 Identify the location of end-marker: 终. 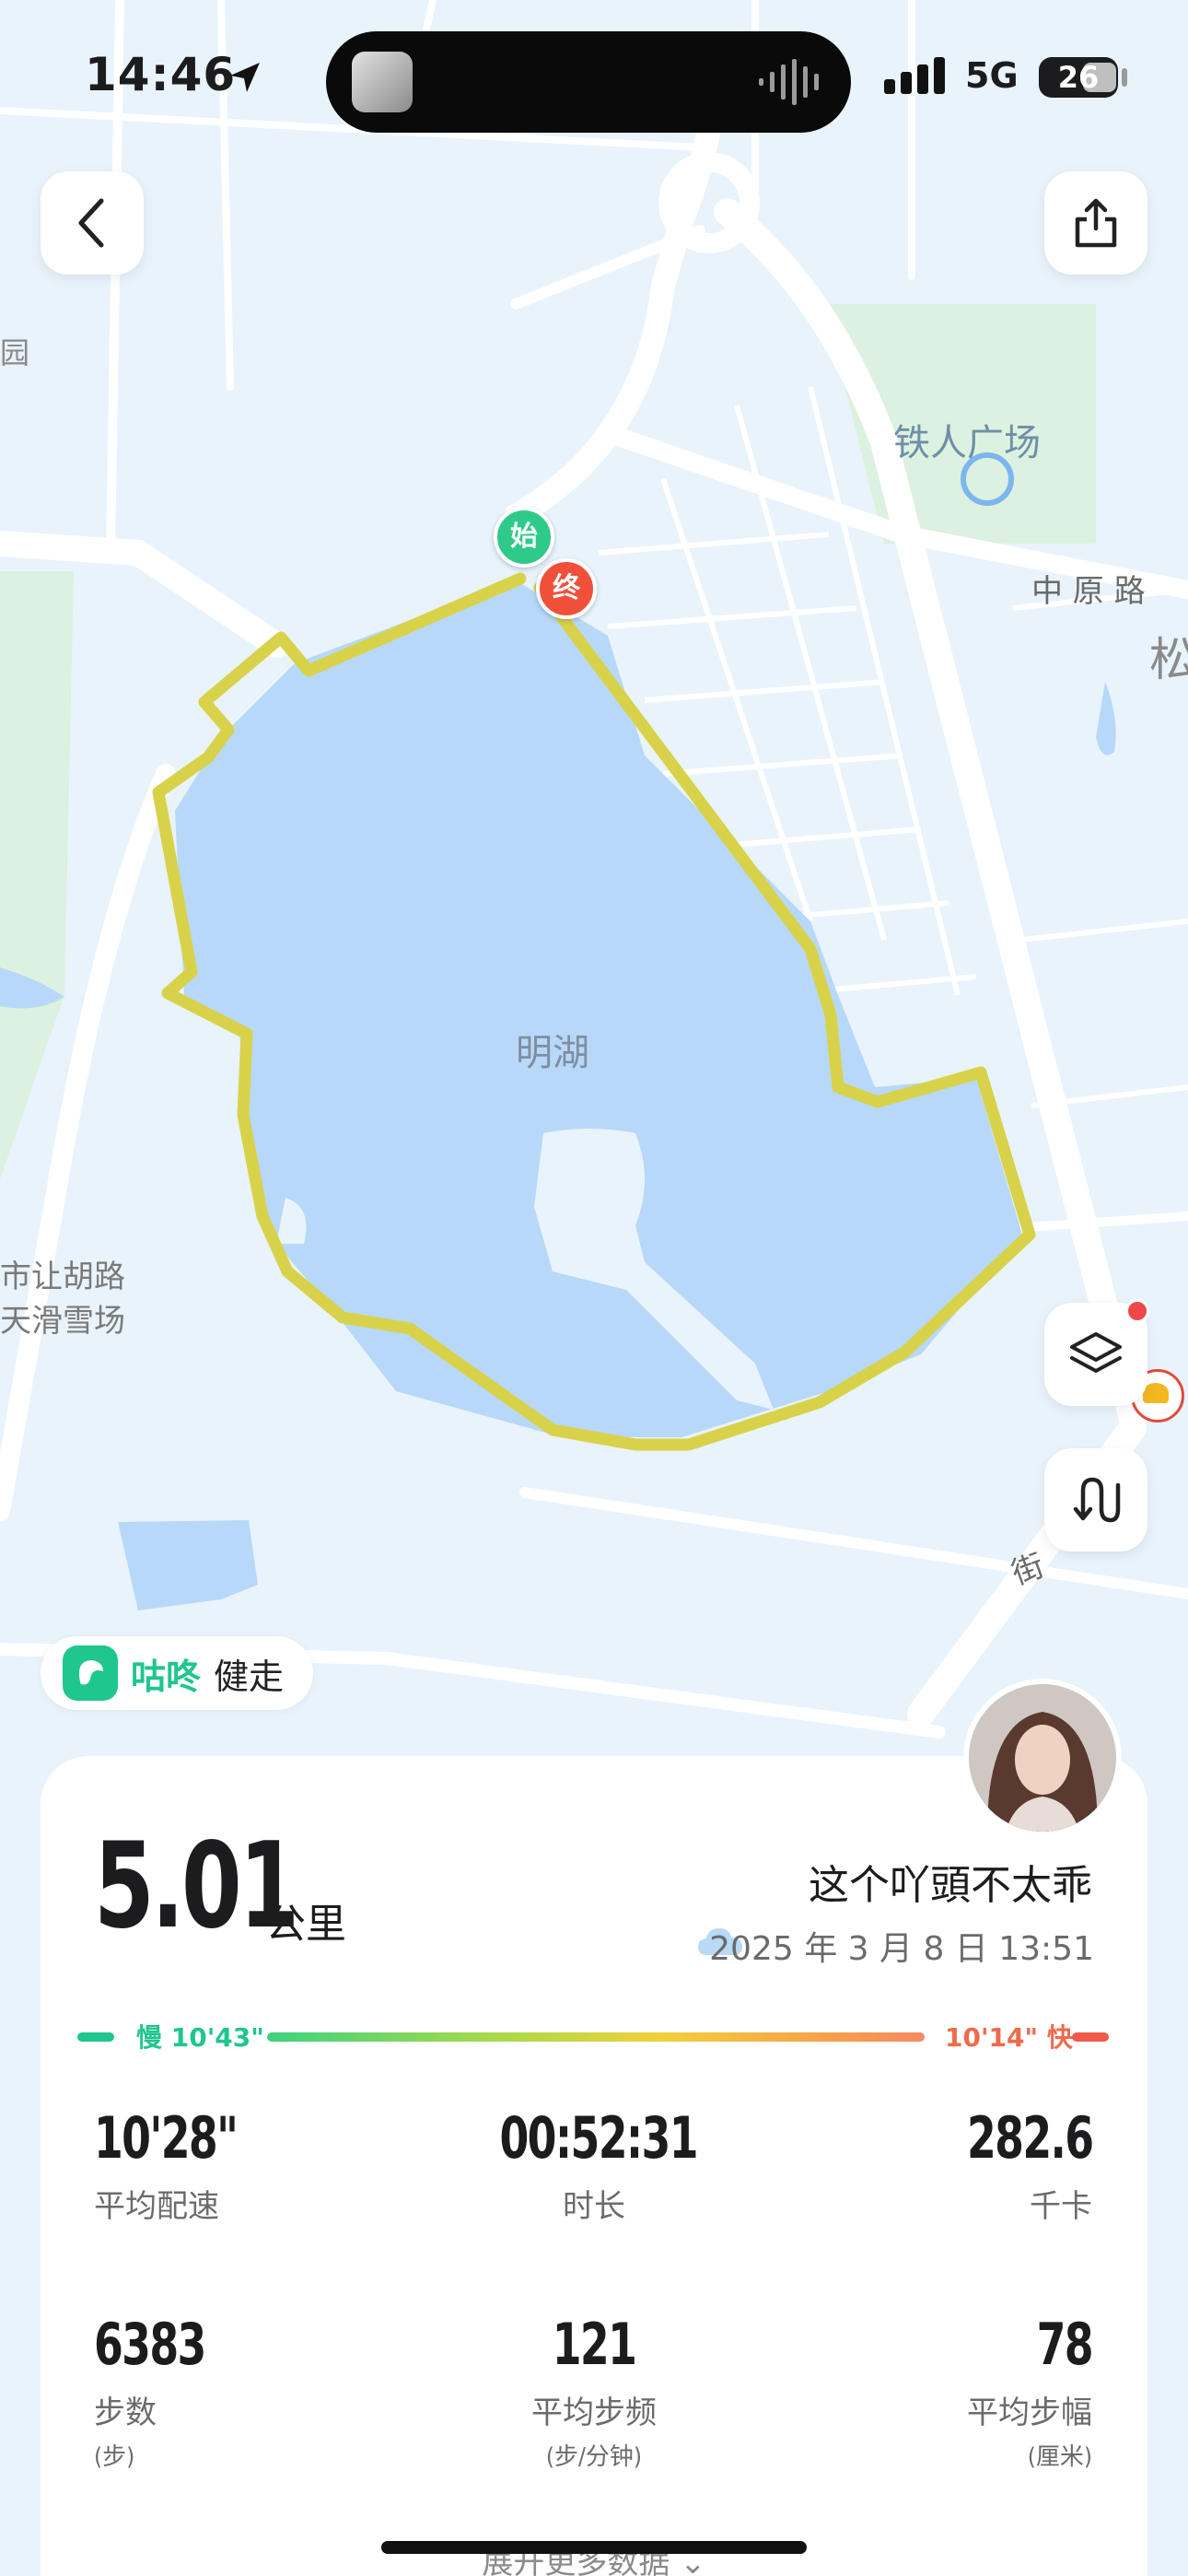
(566, 588).